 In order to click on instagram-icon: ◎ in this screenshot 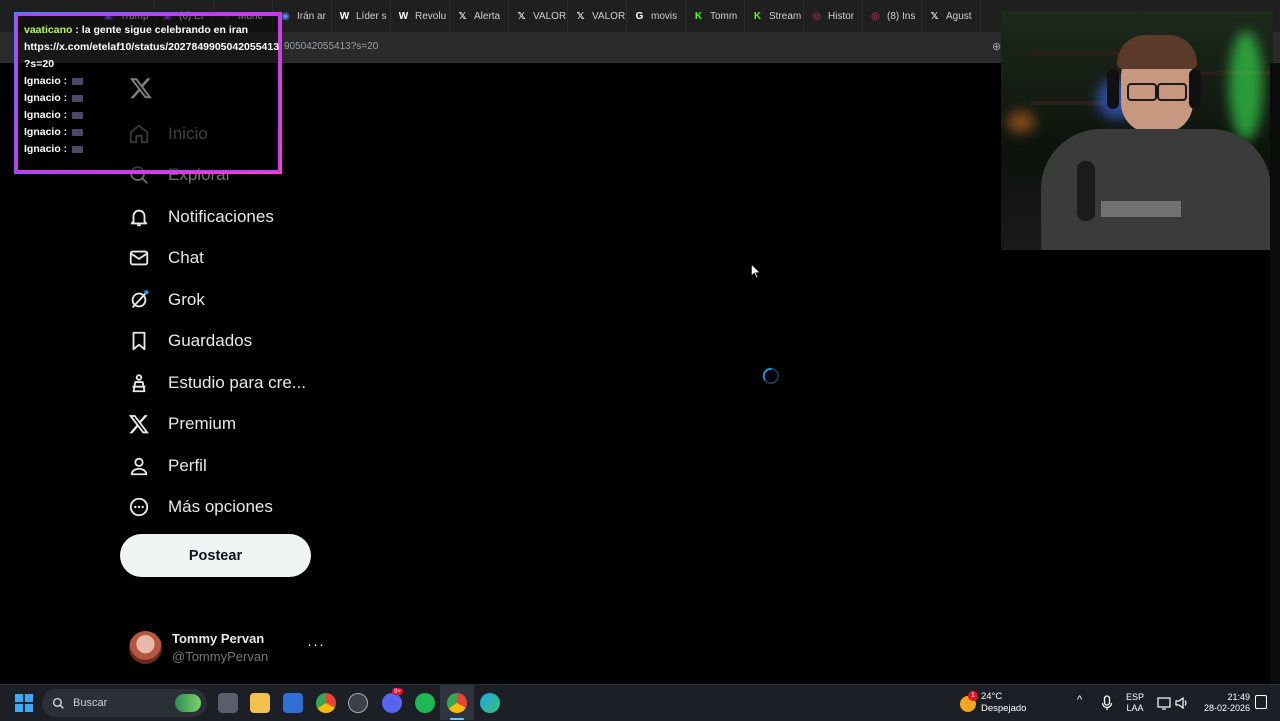, I will do `click(816, 16)`.